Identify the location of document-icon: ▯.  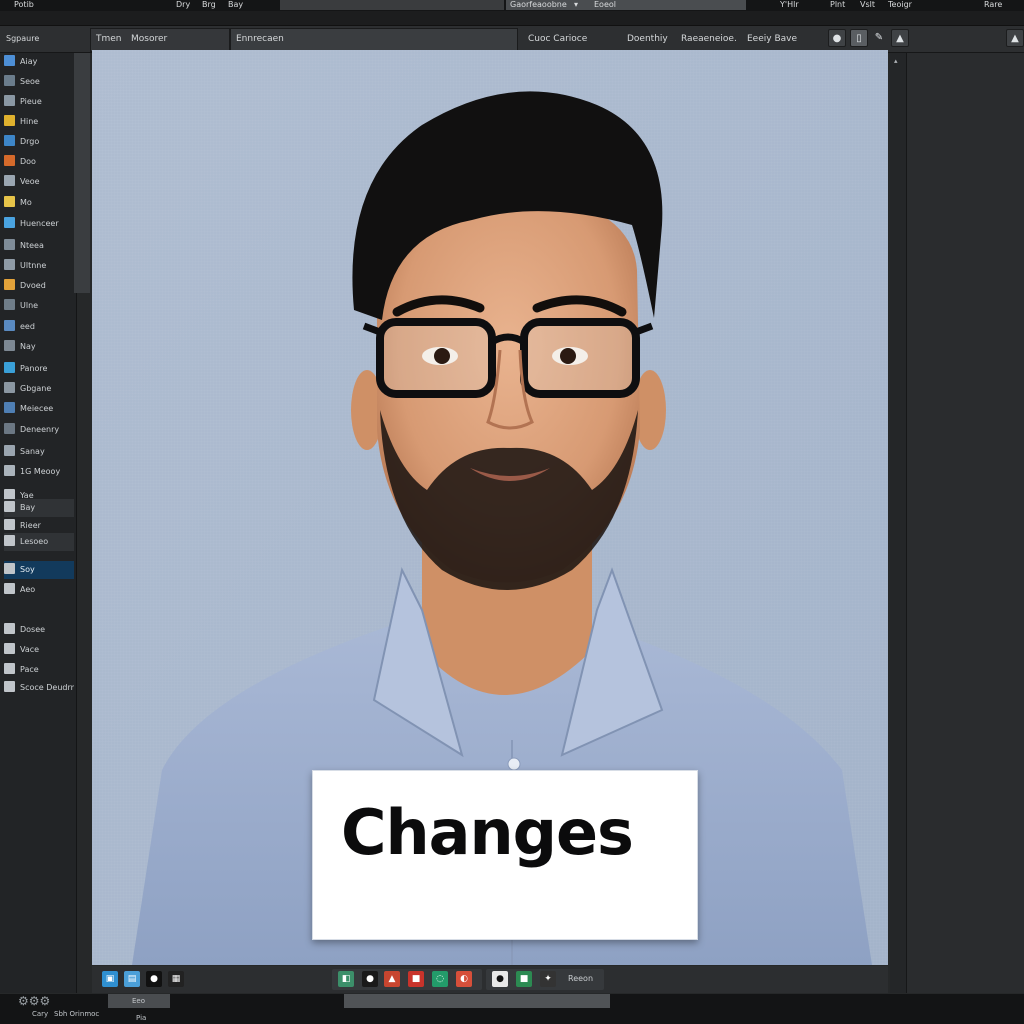
(859, 38).